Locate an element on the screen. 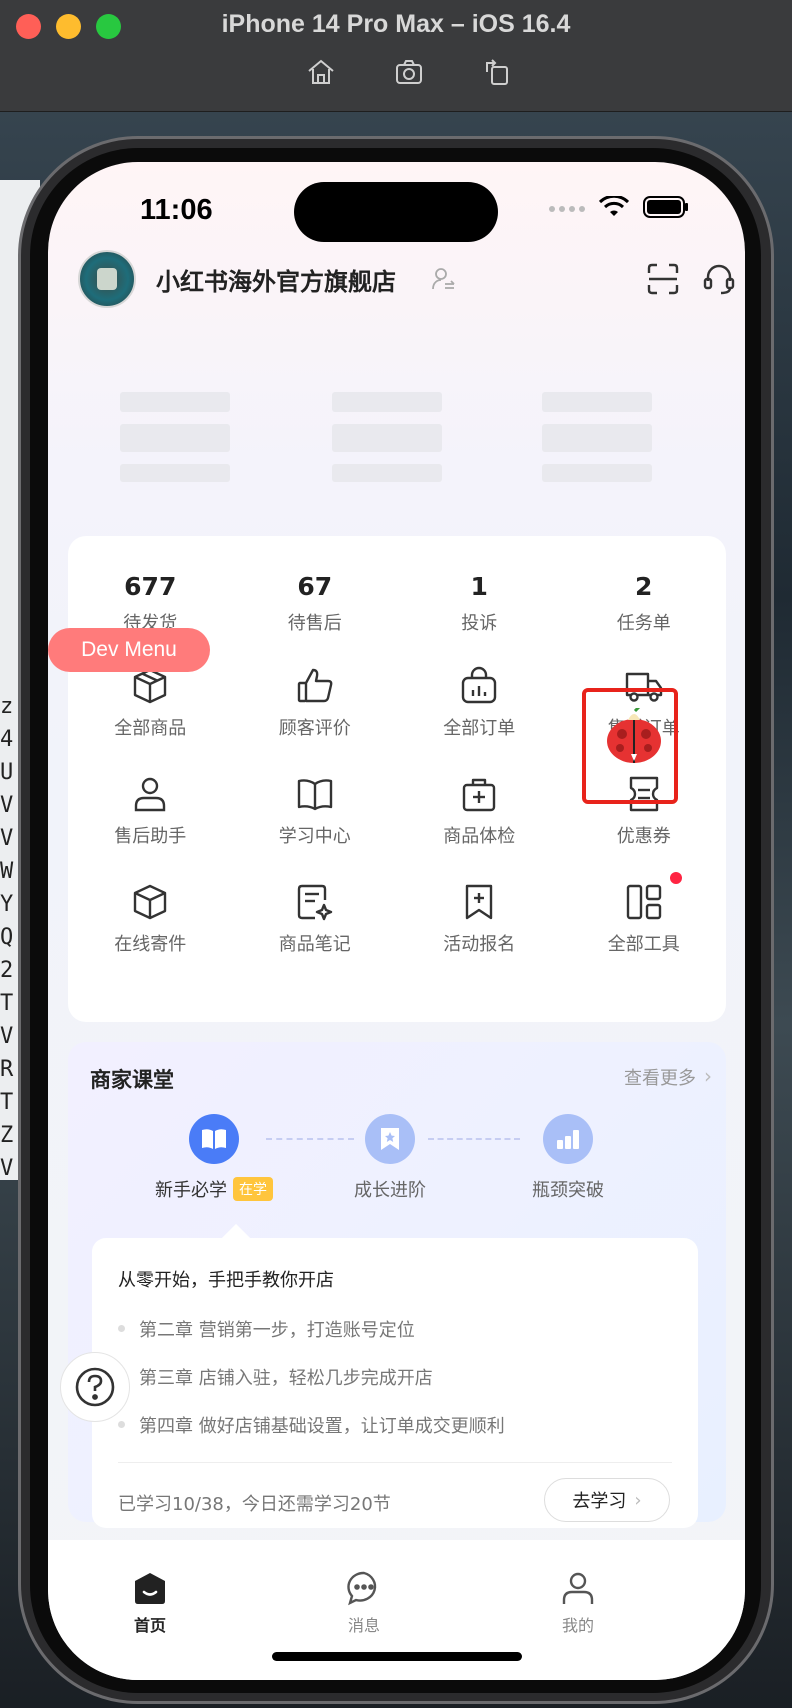  background-text-char: Z is located at coordinates (7, 1135).